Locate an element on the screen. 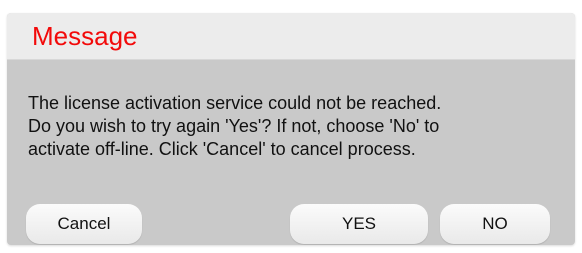 This screenshot has width=582, height=253. dialog-title: Message is located at coordinates (85, 36).